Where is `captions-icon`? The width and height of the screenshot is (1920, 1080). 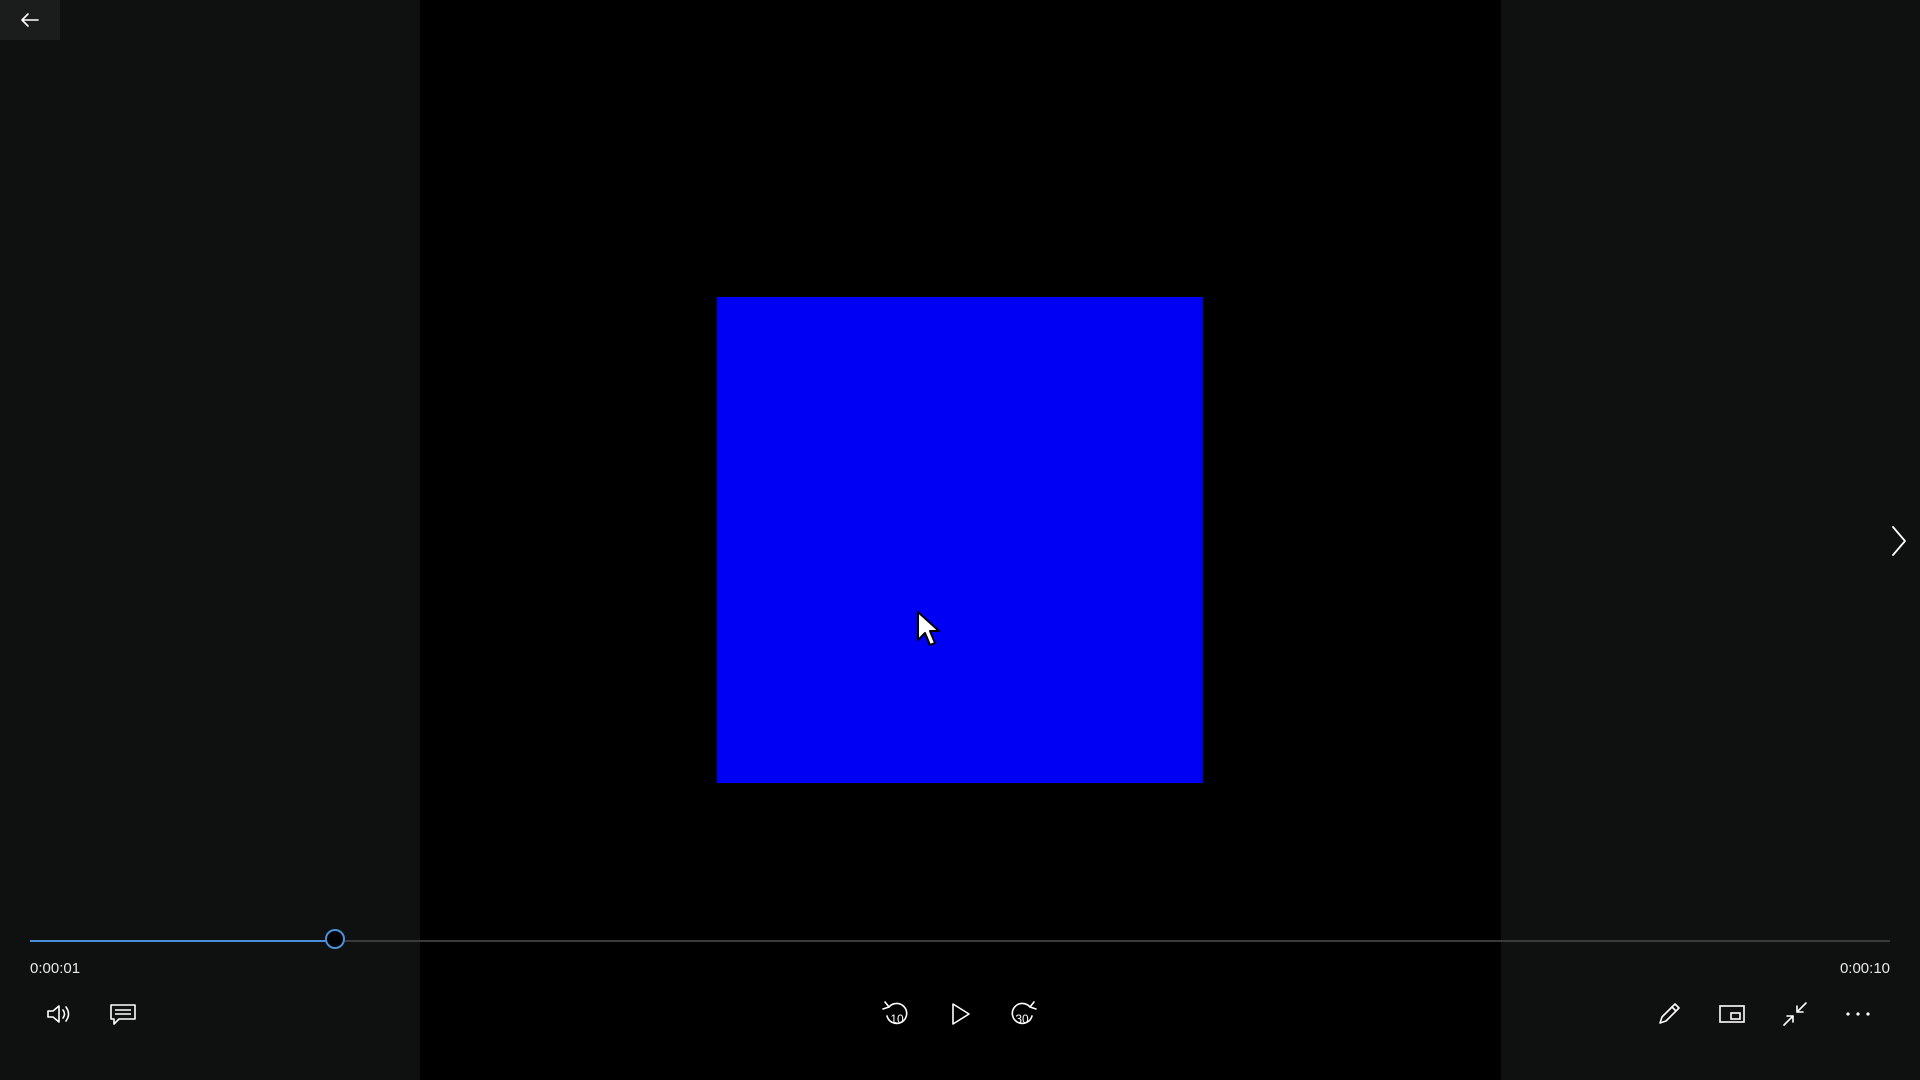 captions-icon is located at coordinates (123, 1014).